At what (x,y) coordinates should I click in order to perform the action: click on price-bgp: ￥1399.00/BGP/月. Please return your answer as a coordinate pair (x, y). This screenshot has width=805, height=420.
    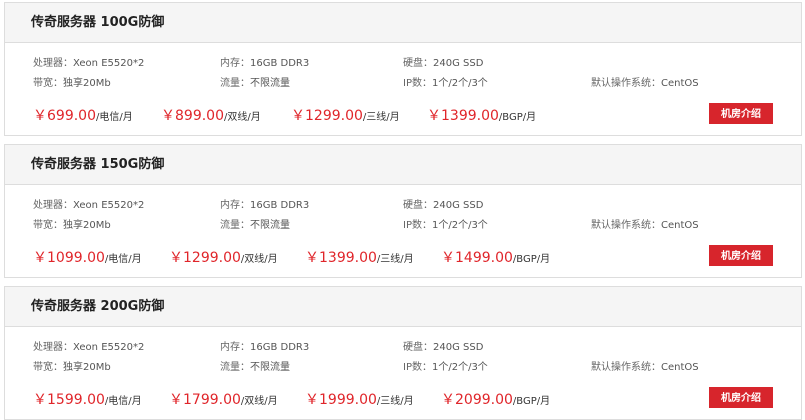
    Looking at the image, I should click on (481, 116).